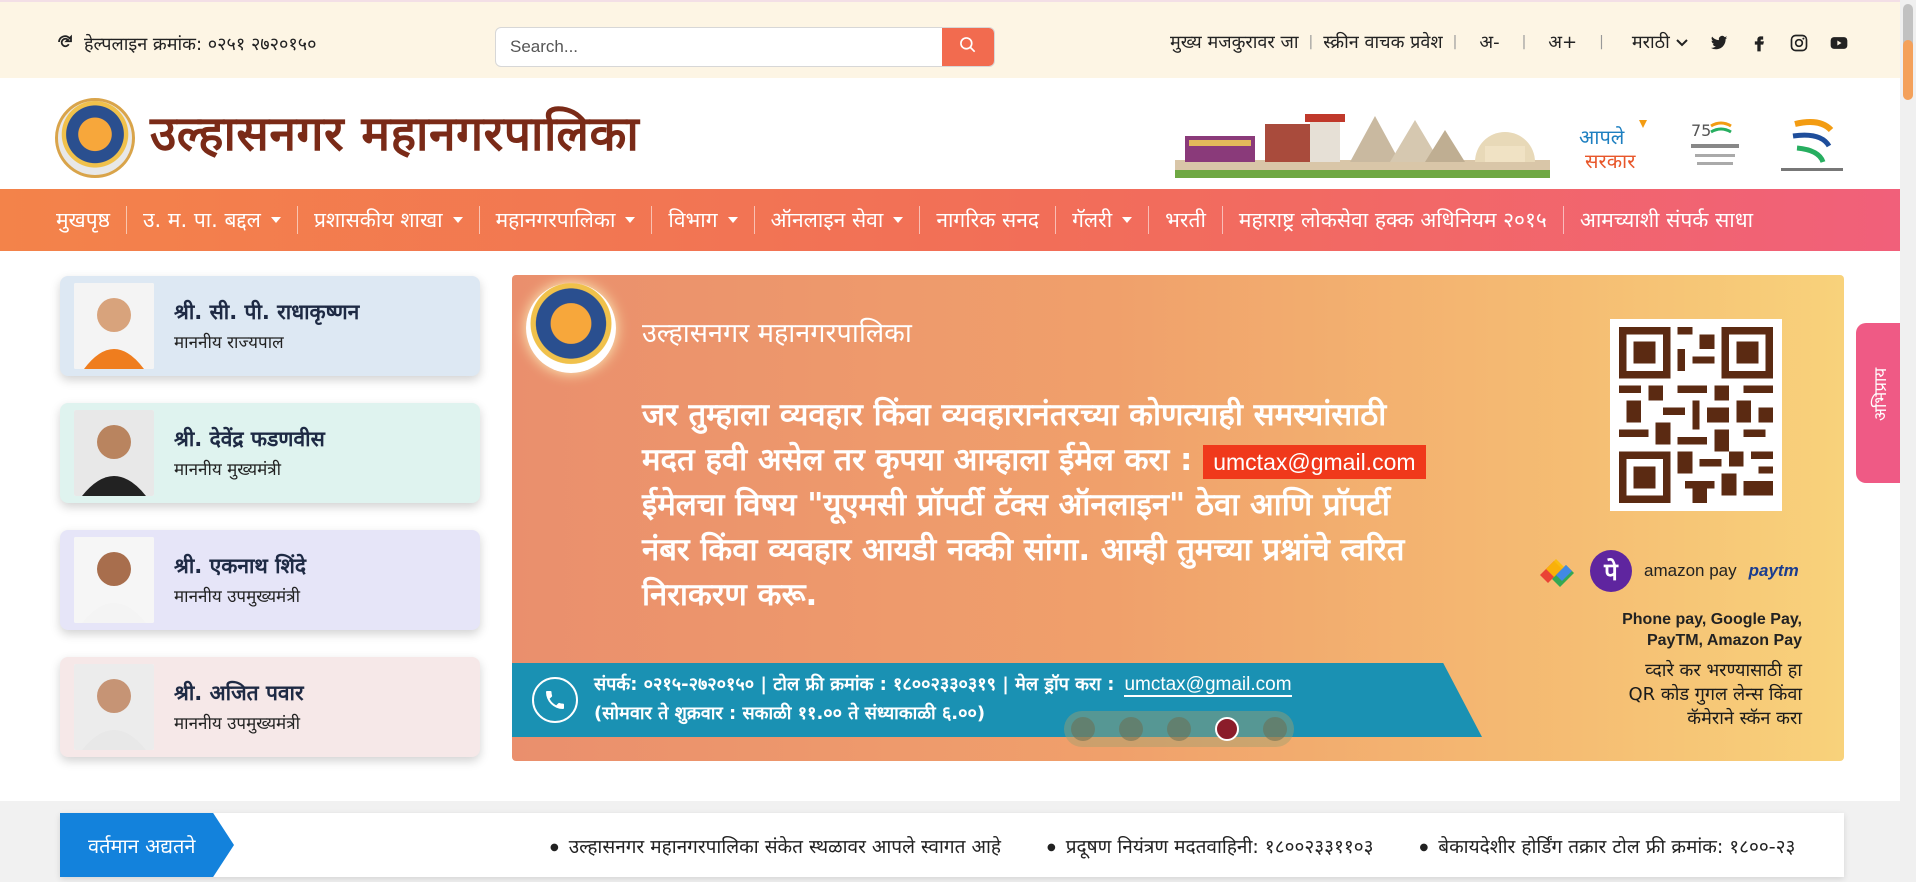 This screenshot has height=882, width=1916. I want to click on search-box, so click(745, 47).